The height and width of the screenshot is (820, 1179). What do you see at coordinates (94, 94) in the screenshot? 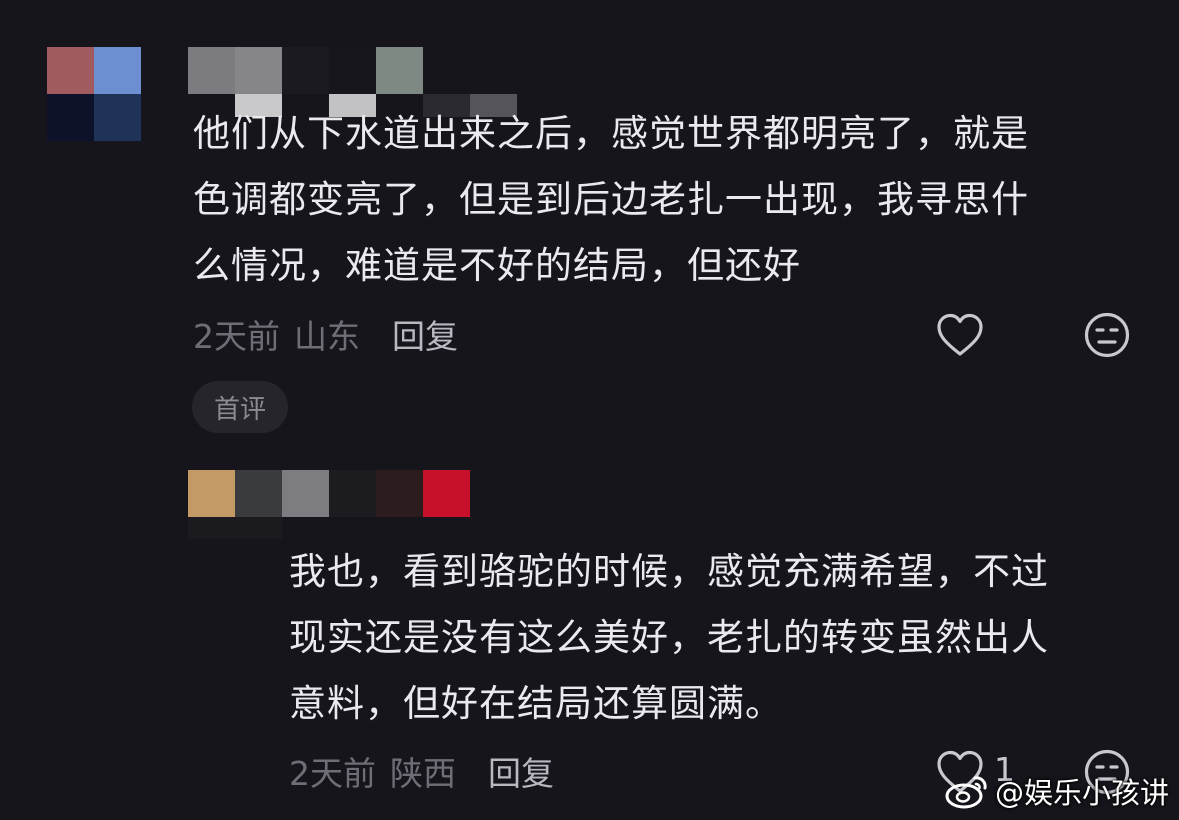
I see `comment-avatar` at bounding box center [94, 94].